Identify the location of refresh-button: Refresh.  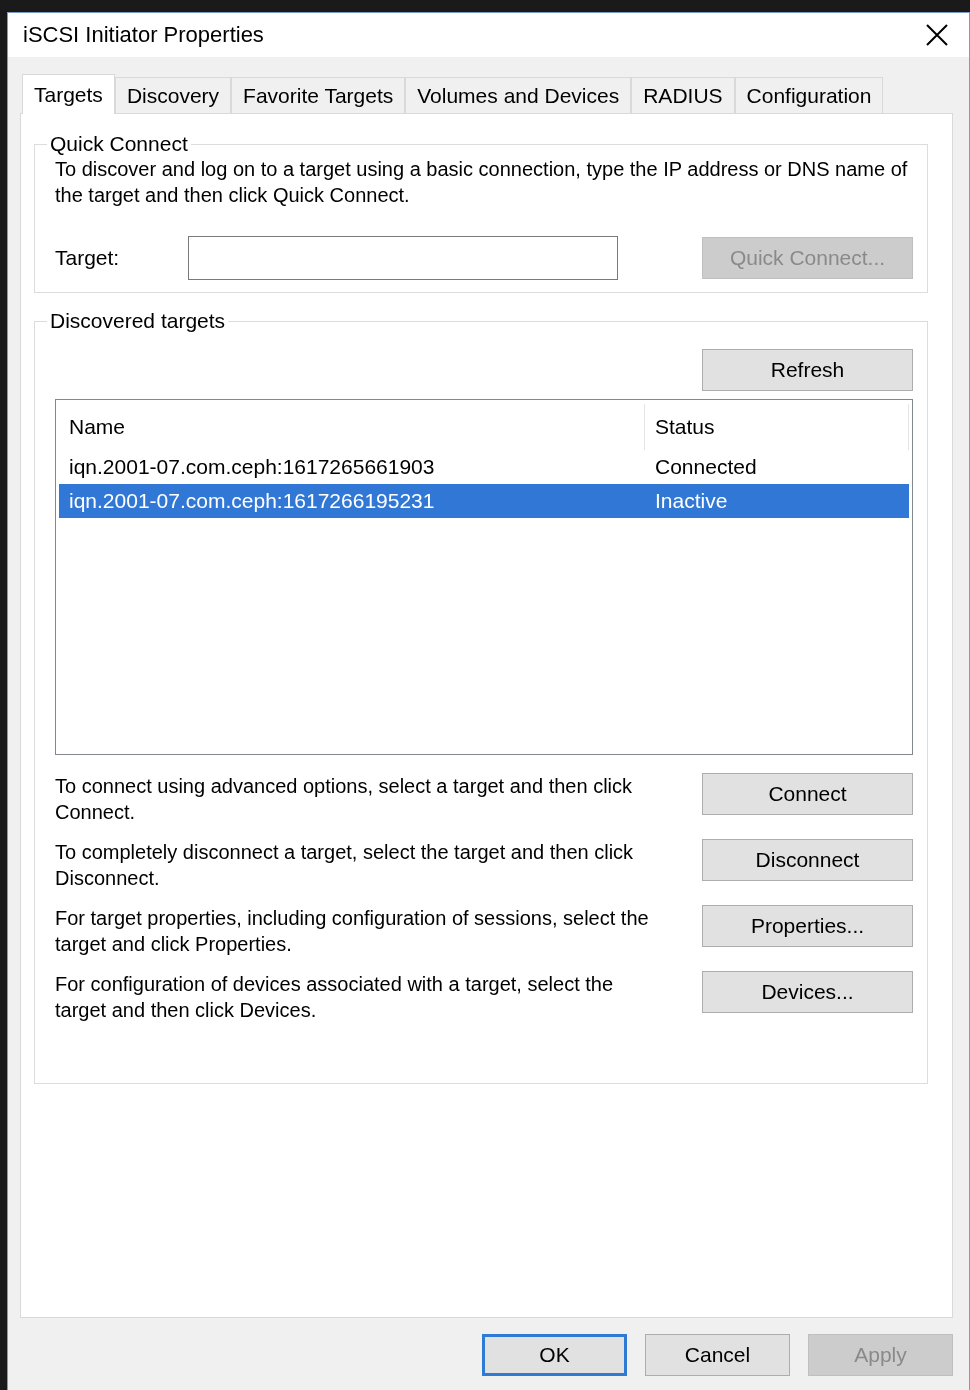
(807, 370).